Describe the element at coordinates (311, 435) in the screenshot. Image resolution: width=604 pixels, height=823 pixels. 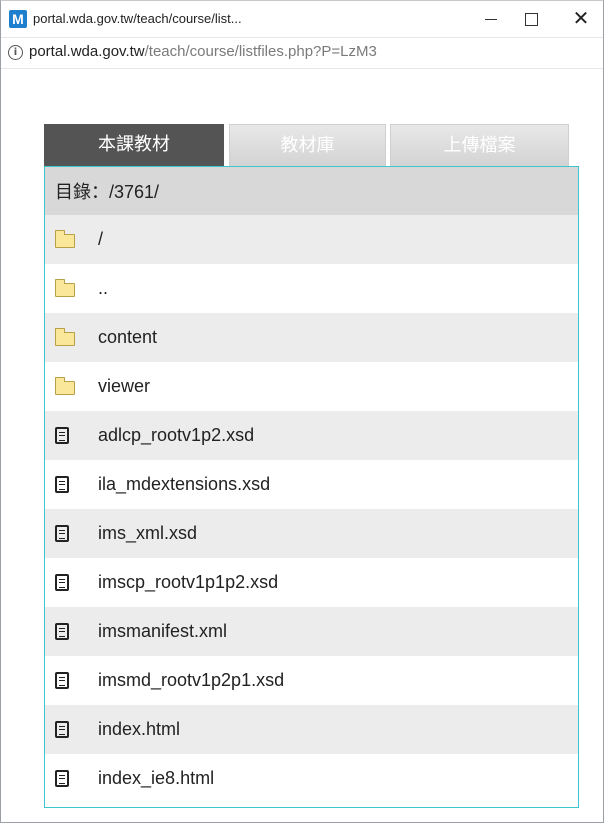
I see `file-row: adlcp_rootv1p2.xsd` at that location.